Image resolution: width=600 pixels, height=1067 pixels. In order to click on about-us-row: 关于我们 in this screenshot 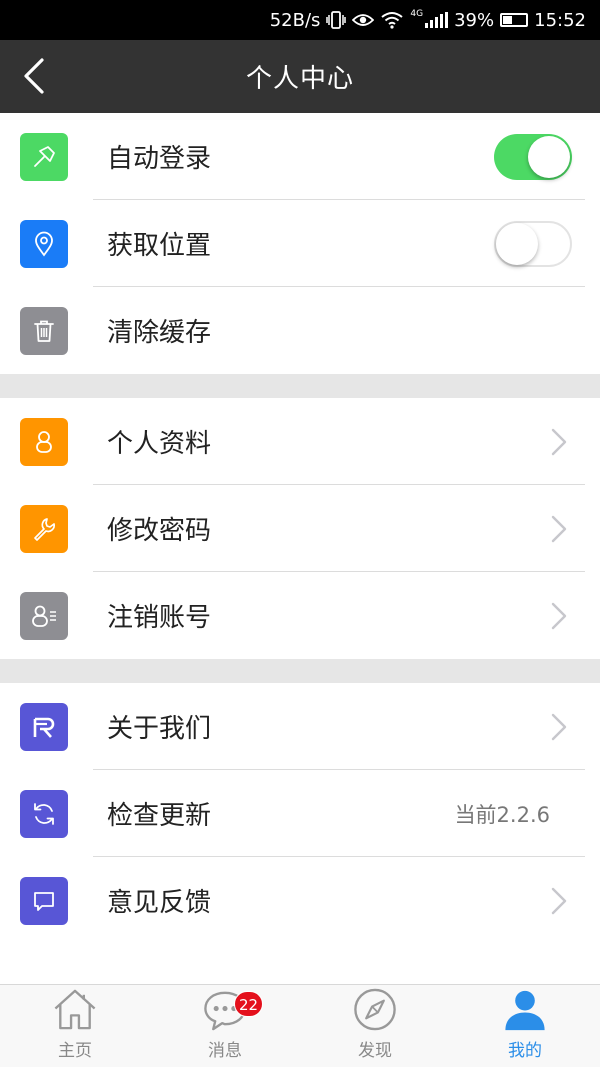, I will do `click(300, 726)`.